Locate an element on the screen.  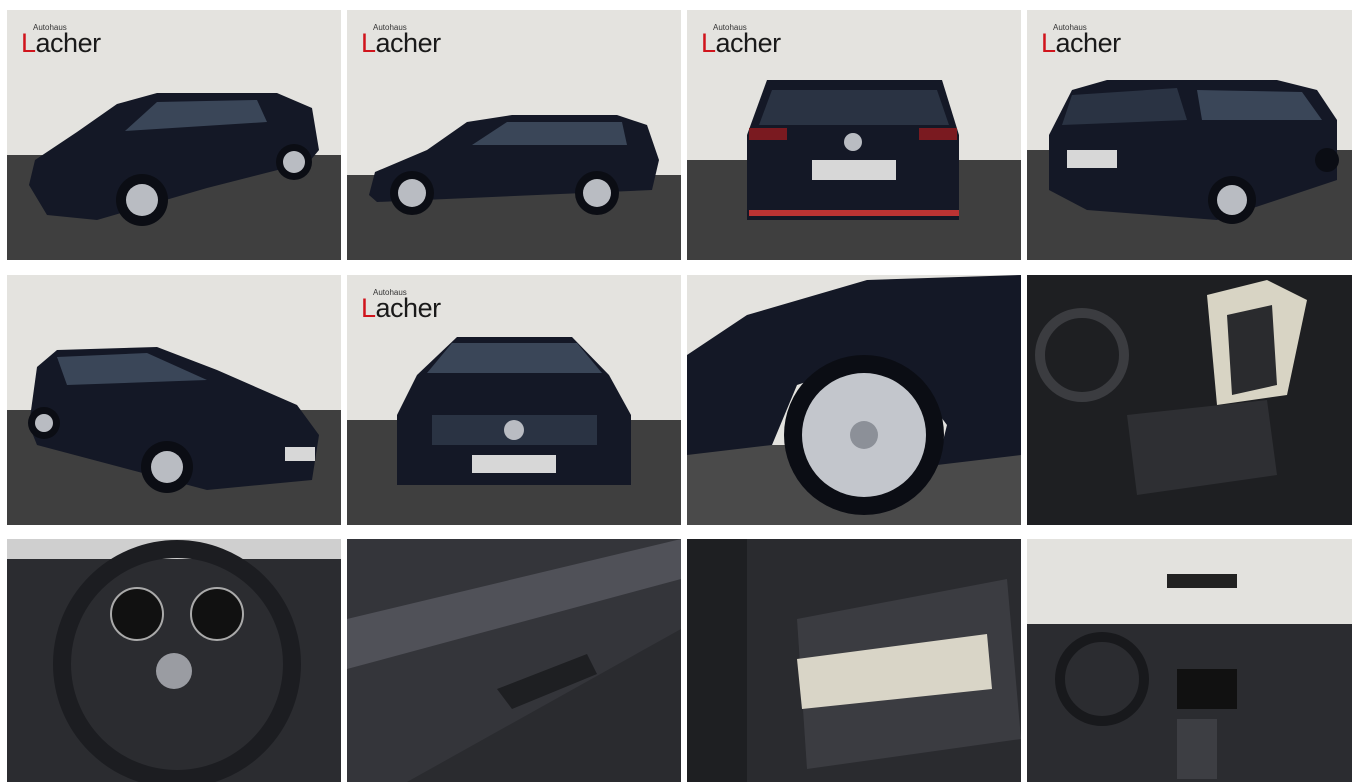
wheel-detail-photo is located at coordinates (854, 400).